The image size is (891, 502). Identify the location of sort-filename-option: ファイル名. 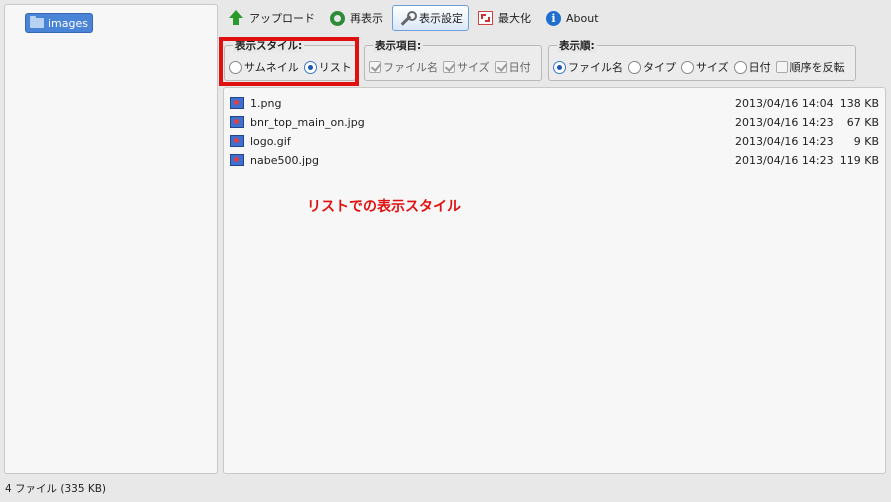
(588, 67).